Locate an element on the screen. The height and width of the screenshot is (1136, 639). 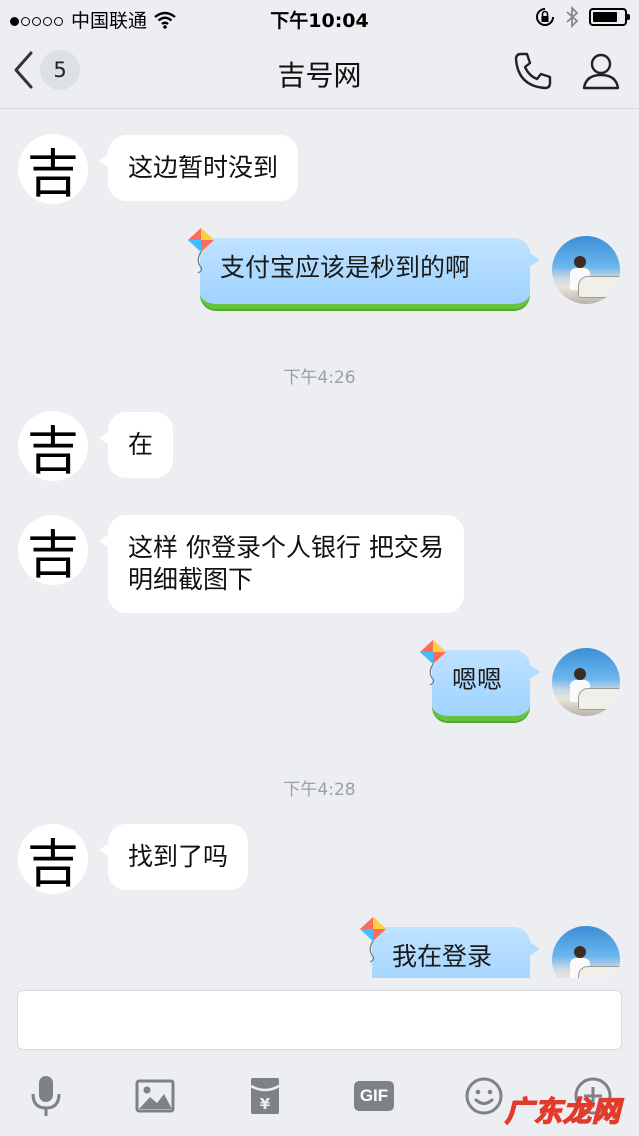
bluetooth-icon is located at coordinates (572, 17).